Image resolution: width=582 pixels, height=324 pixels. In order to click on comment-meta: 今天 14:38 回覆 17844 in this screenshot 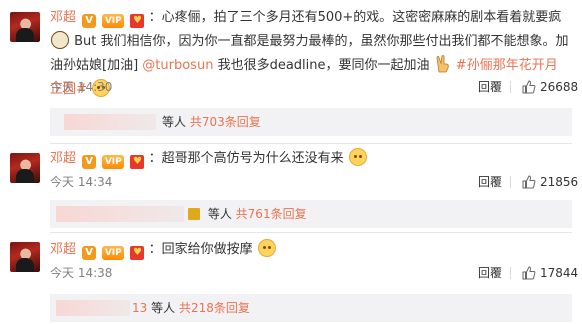, I will do `click(314, 273)`.